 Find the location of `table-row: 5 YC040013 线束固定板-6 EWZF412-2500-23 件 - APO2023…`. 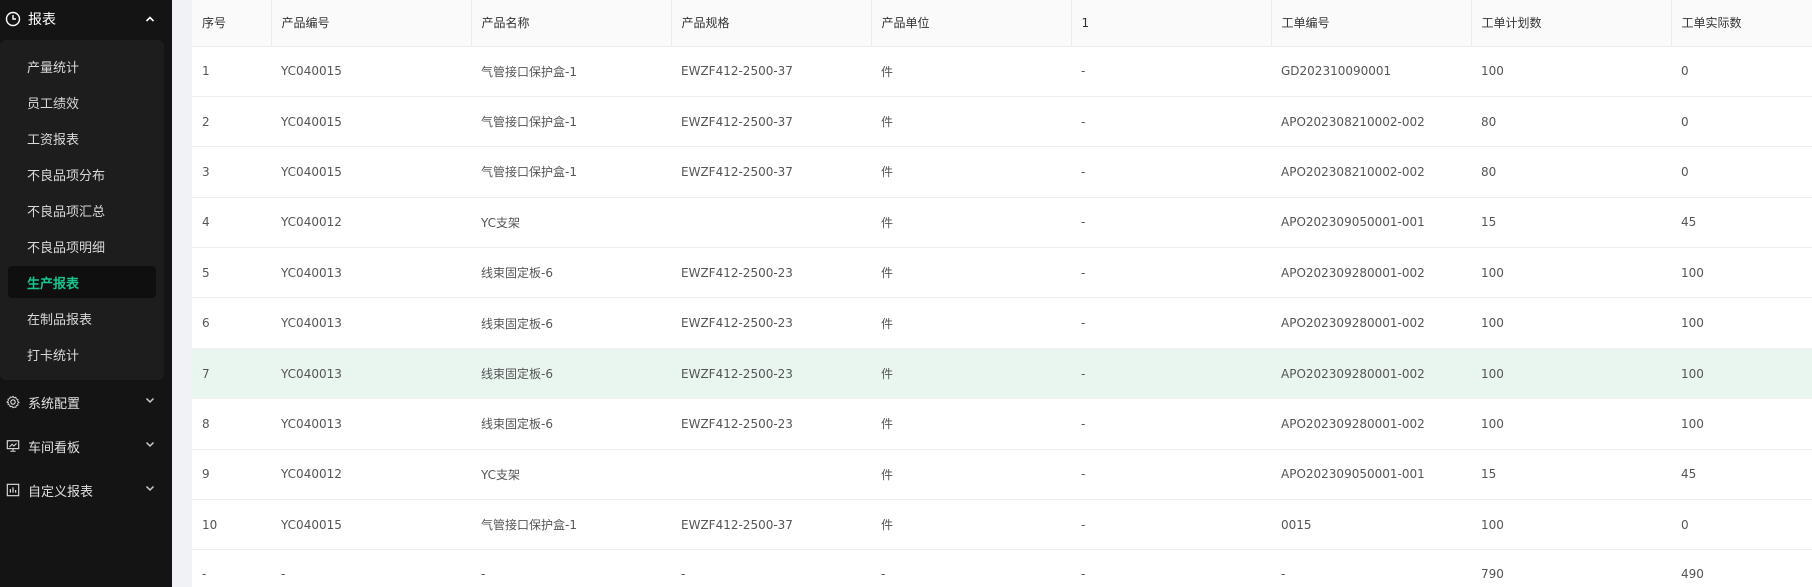

table-row: 5 YC040013 线束固定板-6 EWZF412-2500-23 件 - APO2023… is located at coordinates (1002, 273).